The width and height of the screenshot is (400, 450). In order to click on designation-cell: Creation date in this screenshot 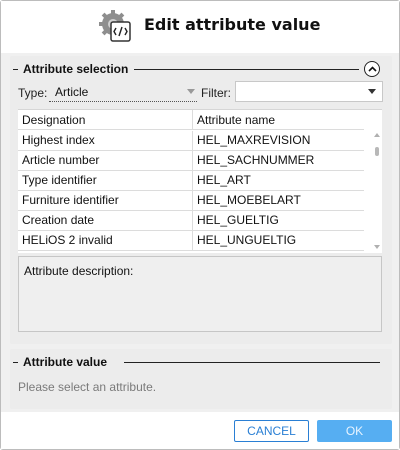, I will do `click(105, 220)`.